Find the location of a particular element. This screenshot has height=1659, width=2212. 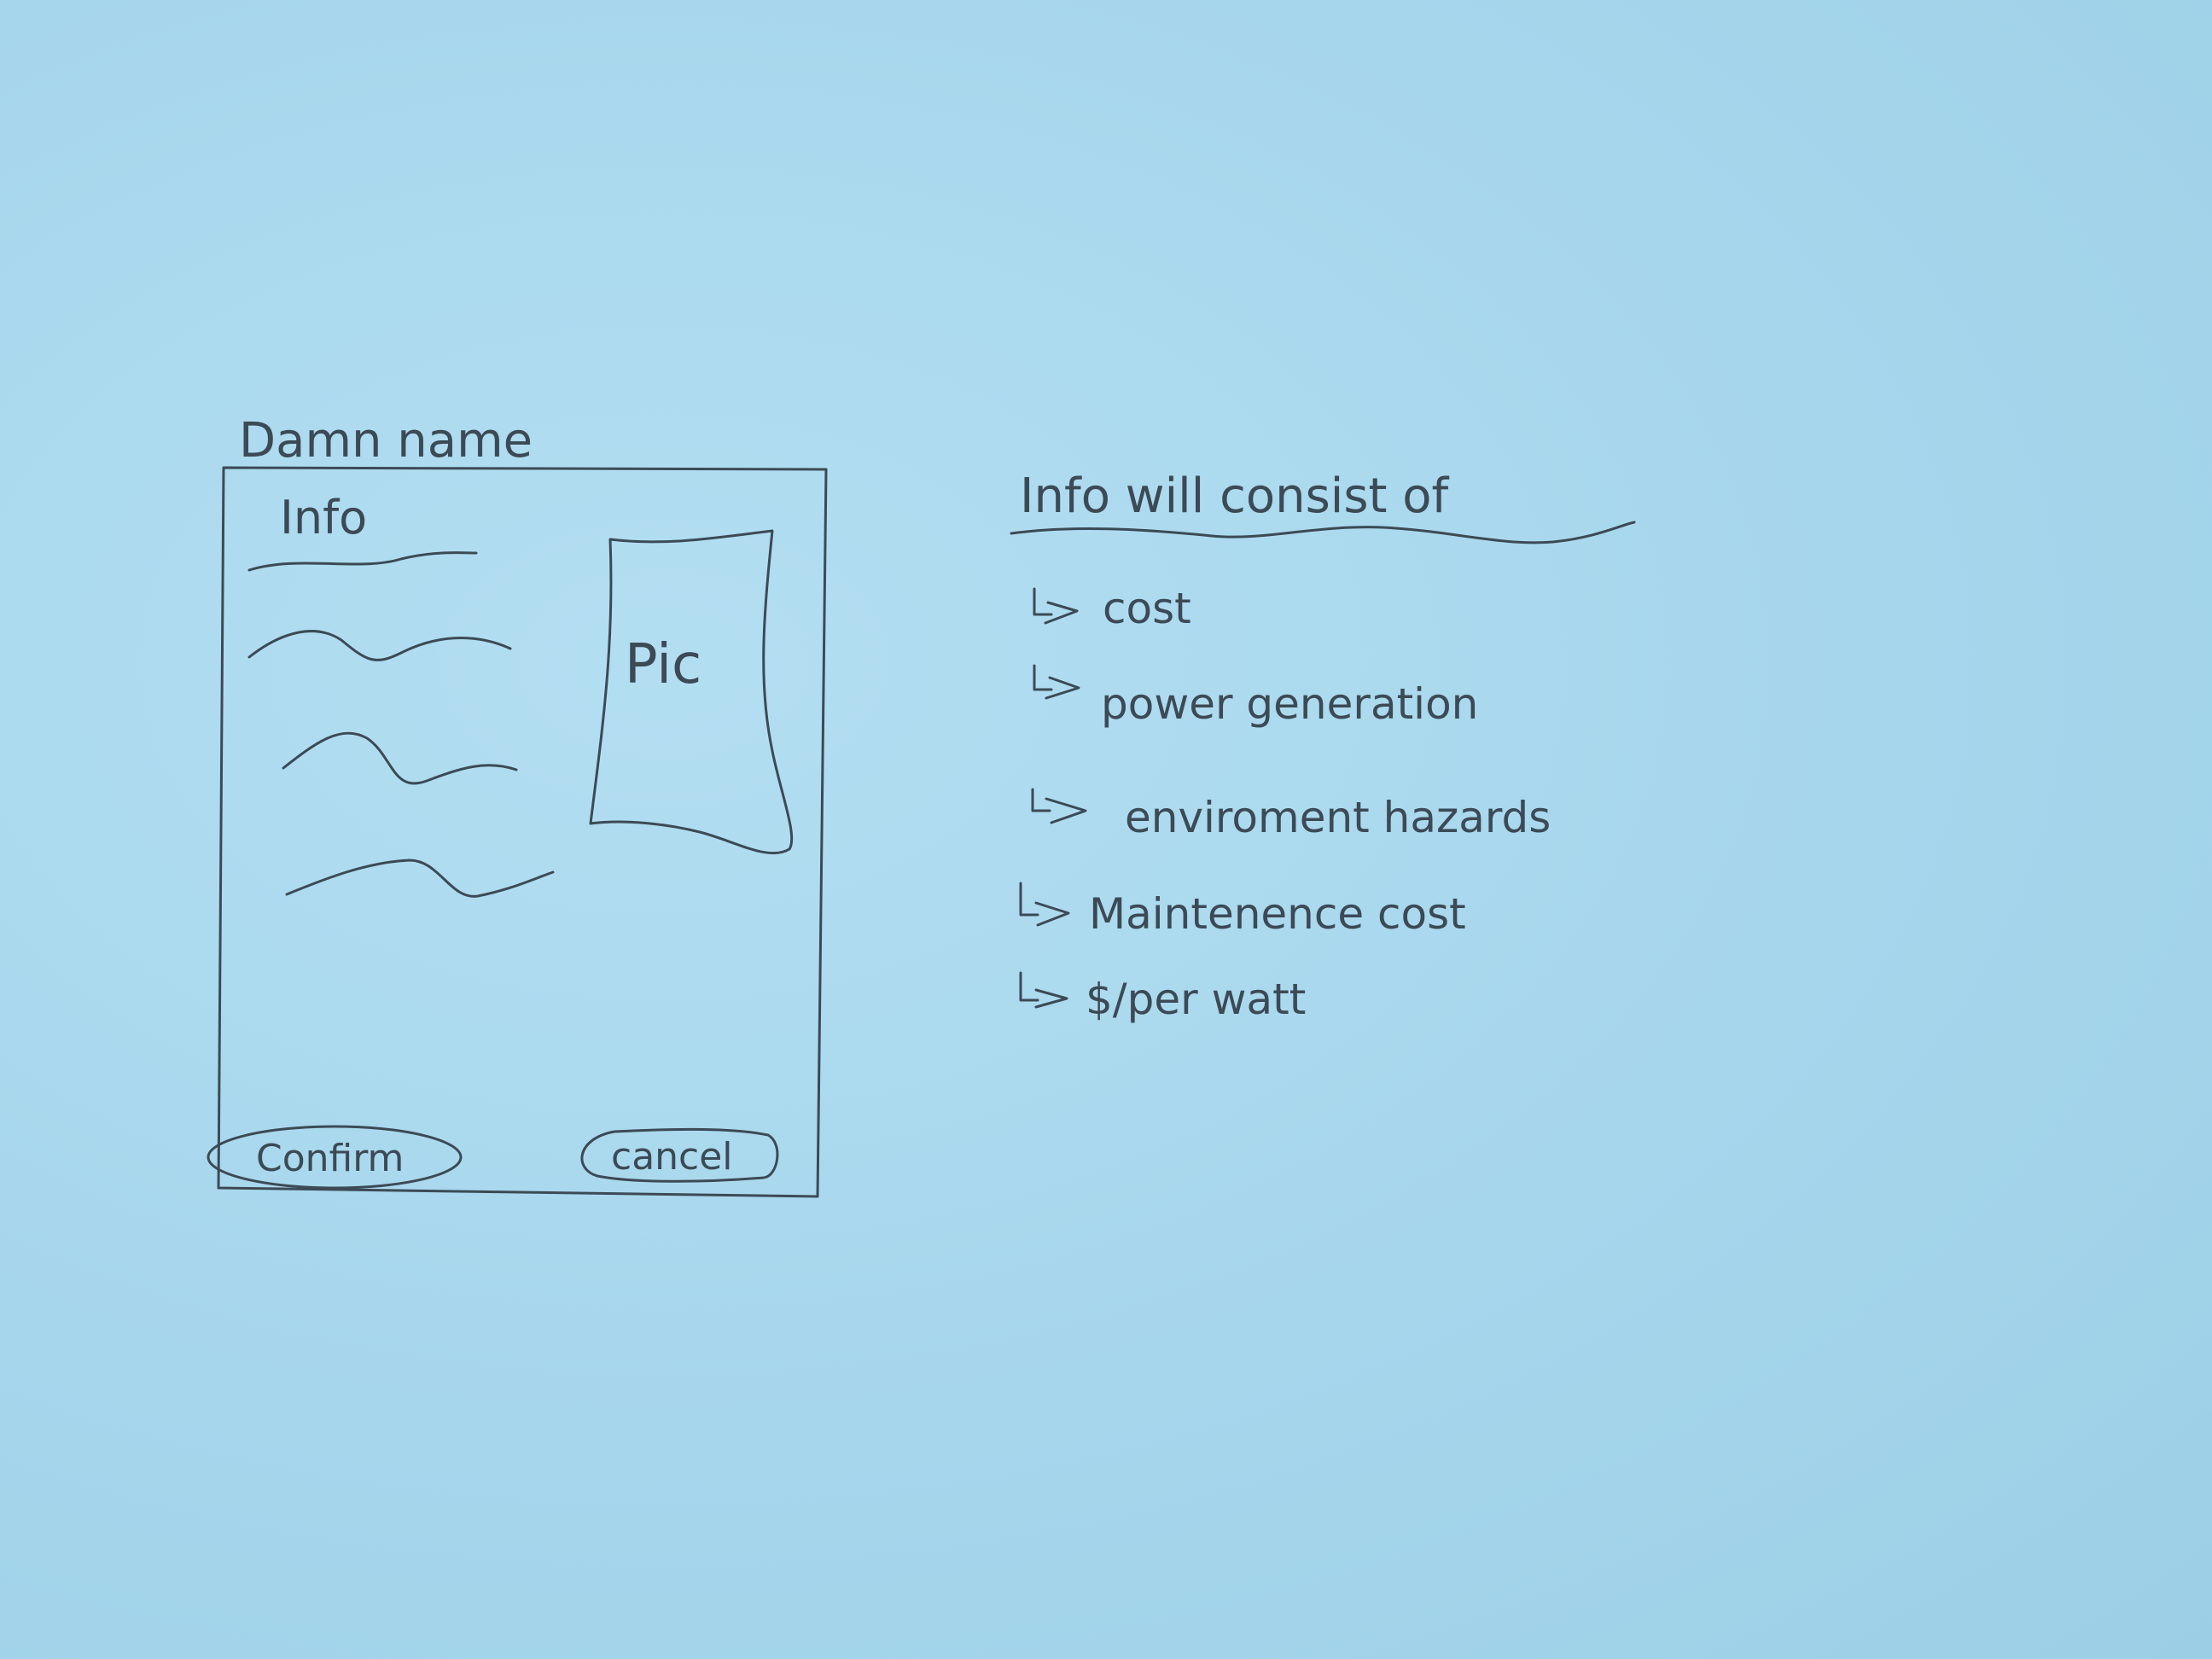

notes-item-cost: cost is located at coordinates (1147, 608).